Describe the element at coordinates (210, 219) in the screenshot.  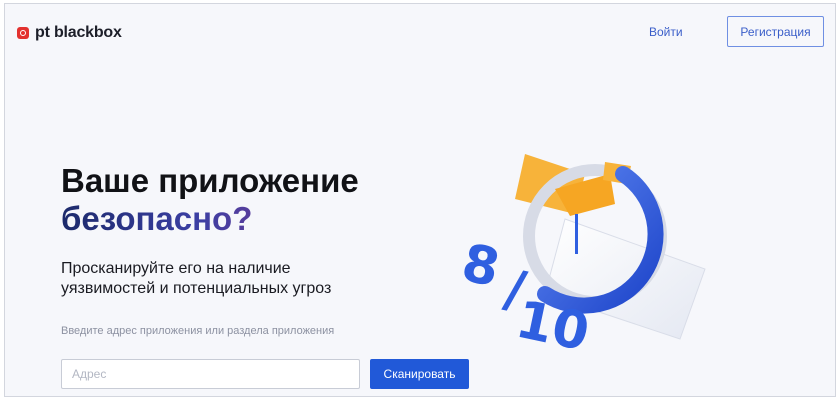
I see `hero-title-line2: безопасно?` at that location.